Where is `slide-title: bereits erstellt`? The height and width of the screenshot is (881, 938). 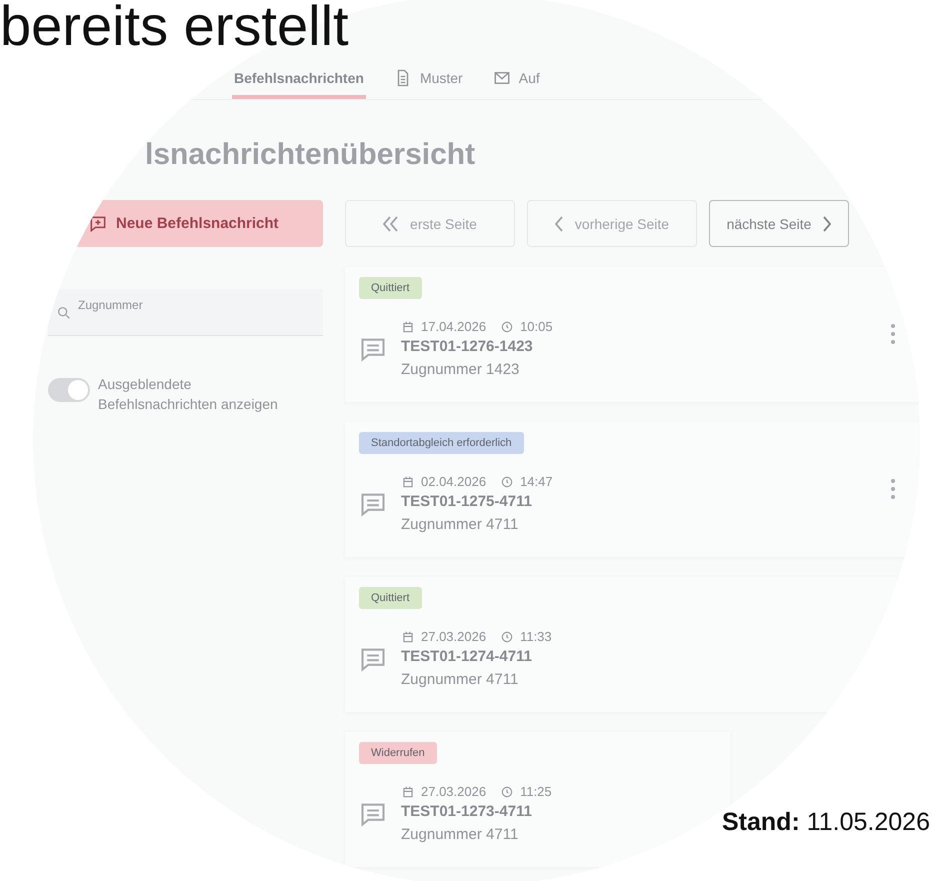 slide-title: bereits erstellt is located at coordinates (174, 29).